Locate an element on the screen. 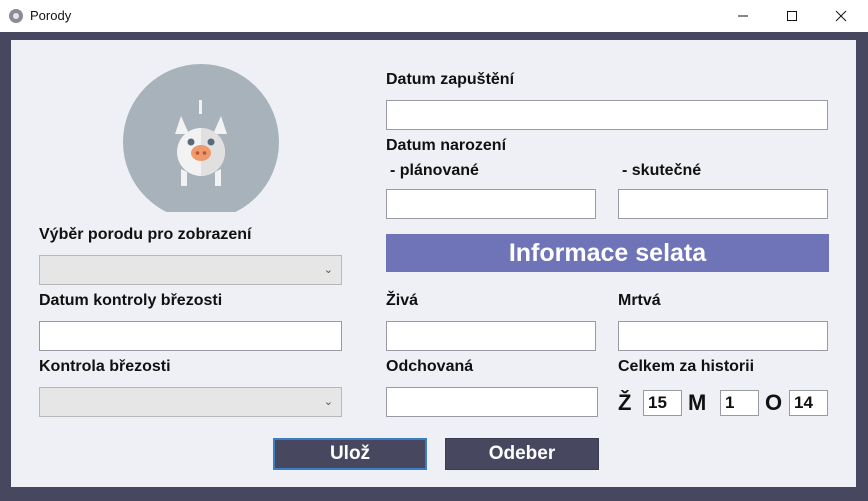  pig-icon is located at coordinates (201, 138).